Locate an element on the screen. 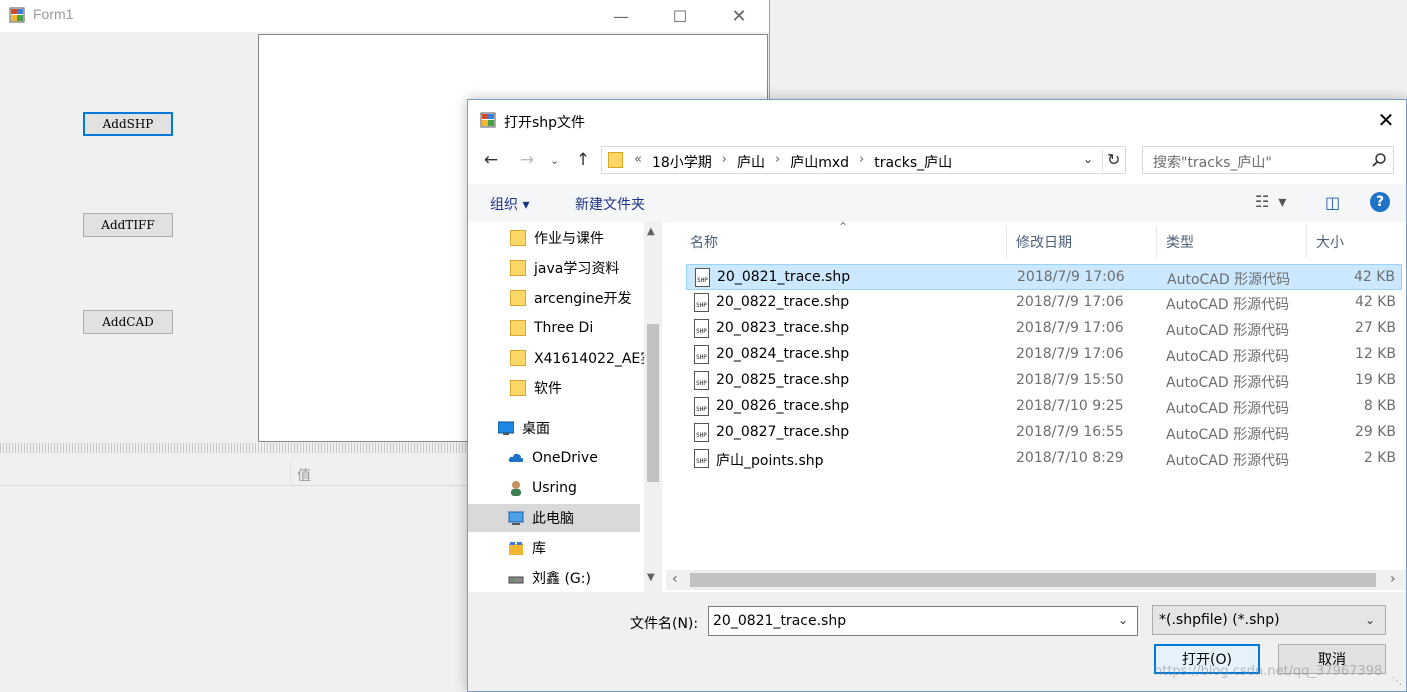 The height and width of the screenshot is (692, 1407). sort-ascending-icon: ⌃ is located at coordinates (843, 227).